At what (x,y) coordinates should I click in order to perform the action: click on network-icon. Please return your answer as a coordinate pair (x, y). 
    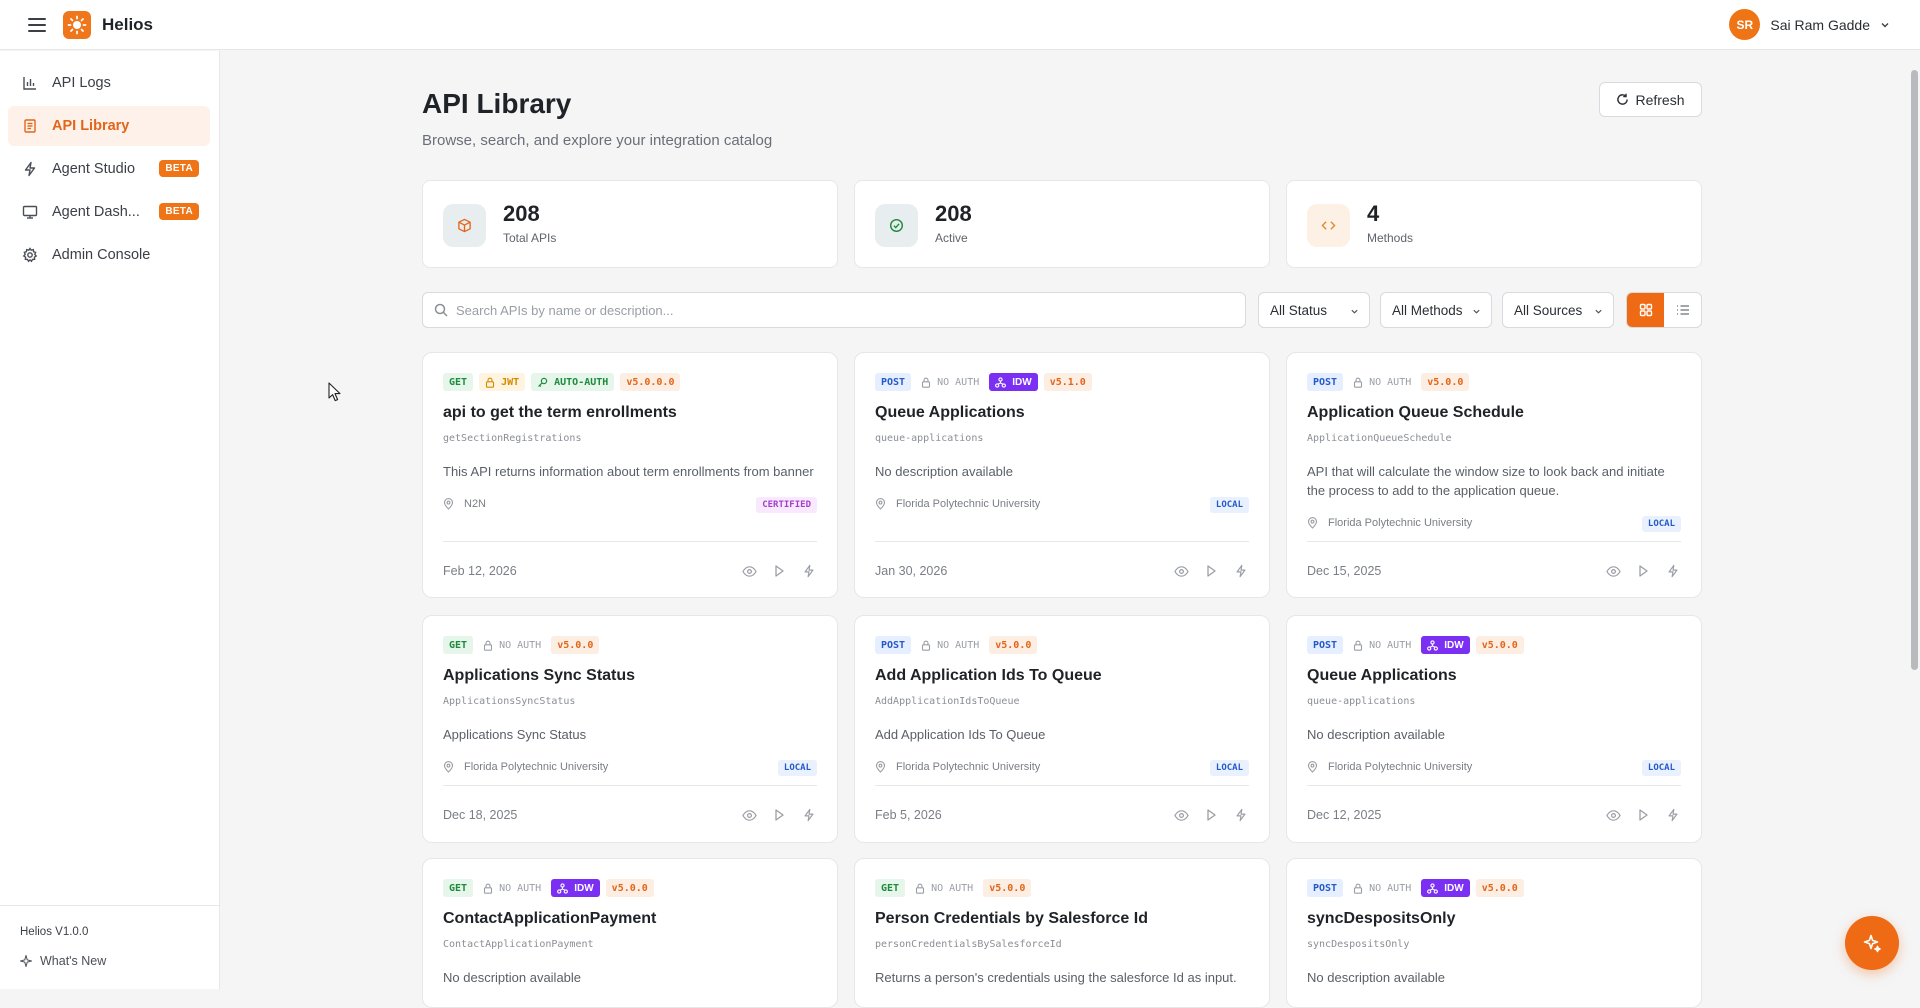
    Looking at the image, I should click on (1434, 888).